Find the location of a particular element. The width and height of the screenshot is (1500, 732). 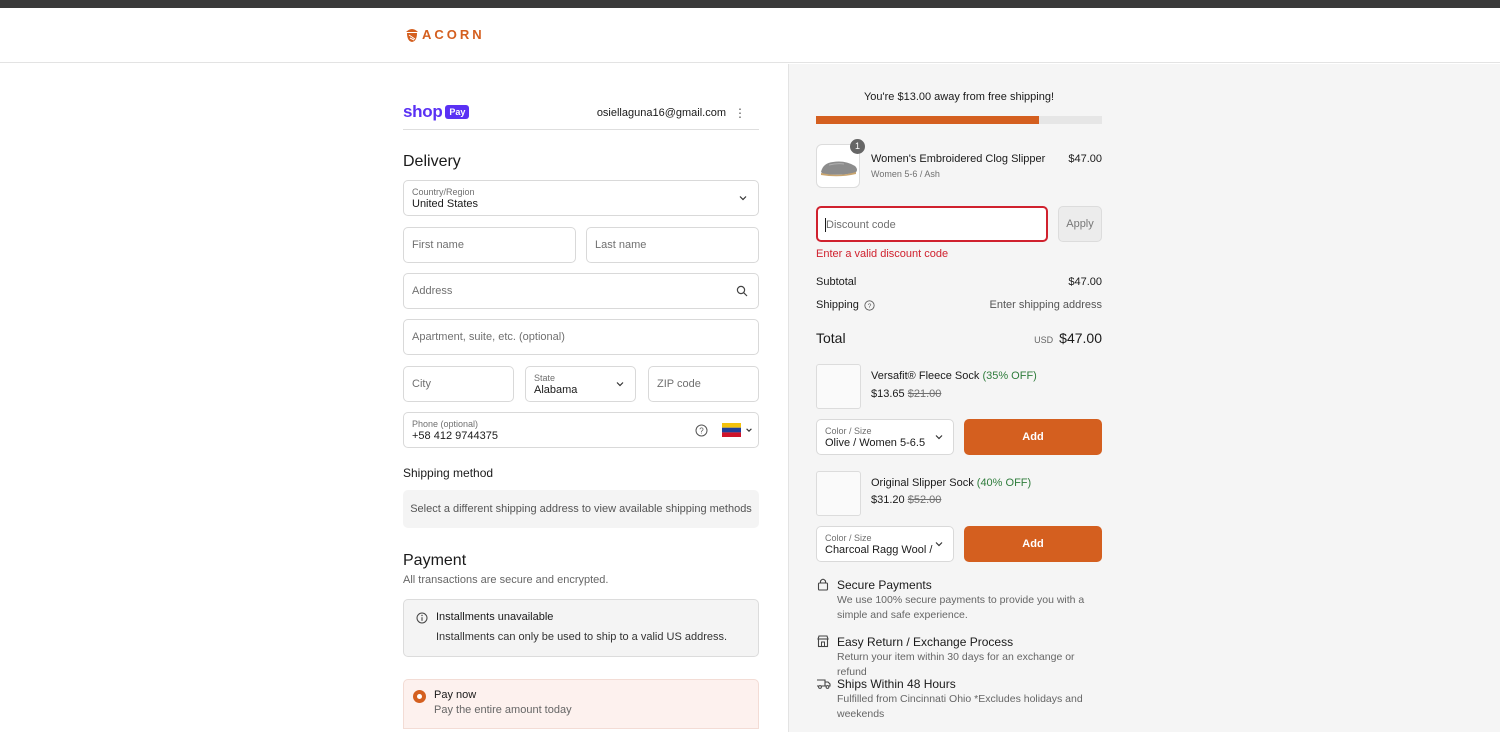

variant-label: Color / Size is located at coordinates (848, 431).